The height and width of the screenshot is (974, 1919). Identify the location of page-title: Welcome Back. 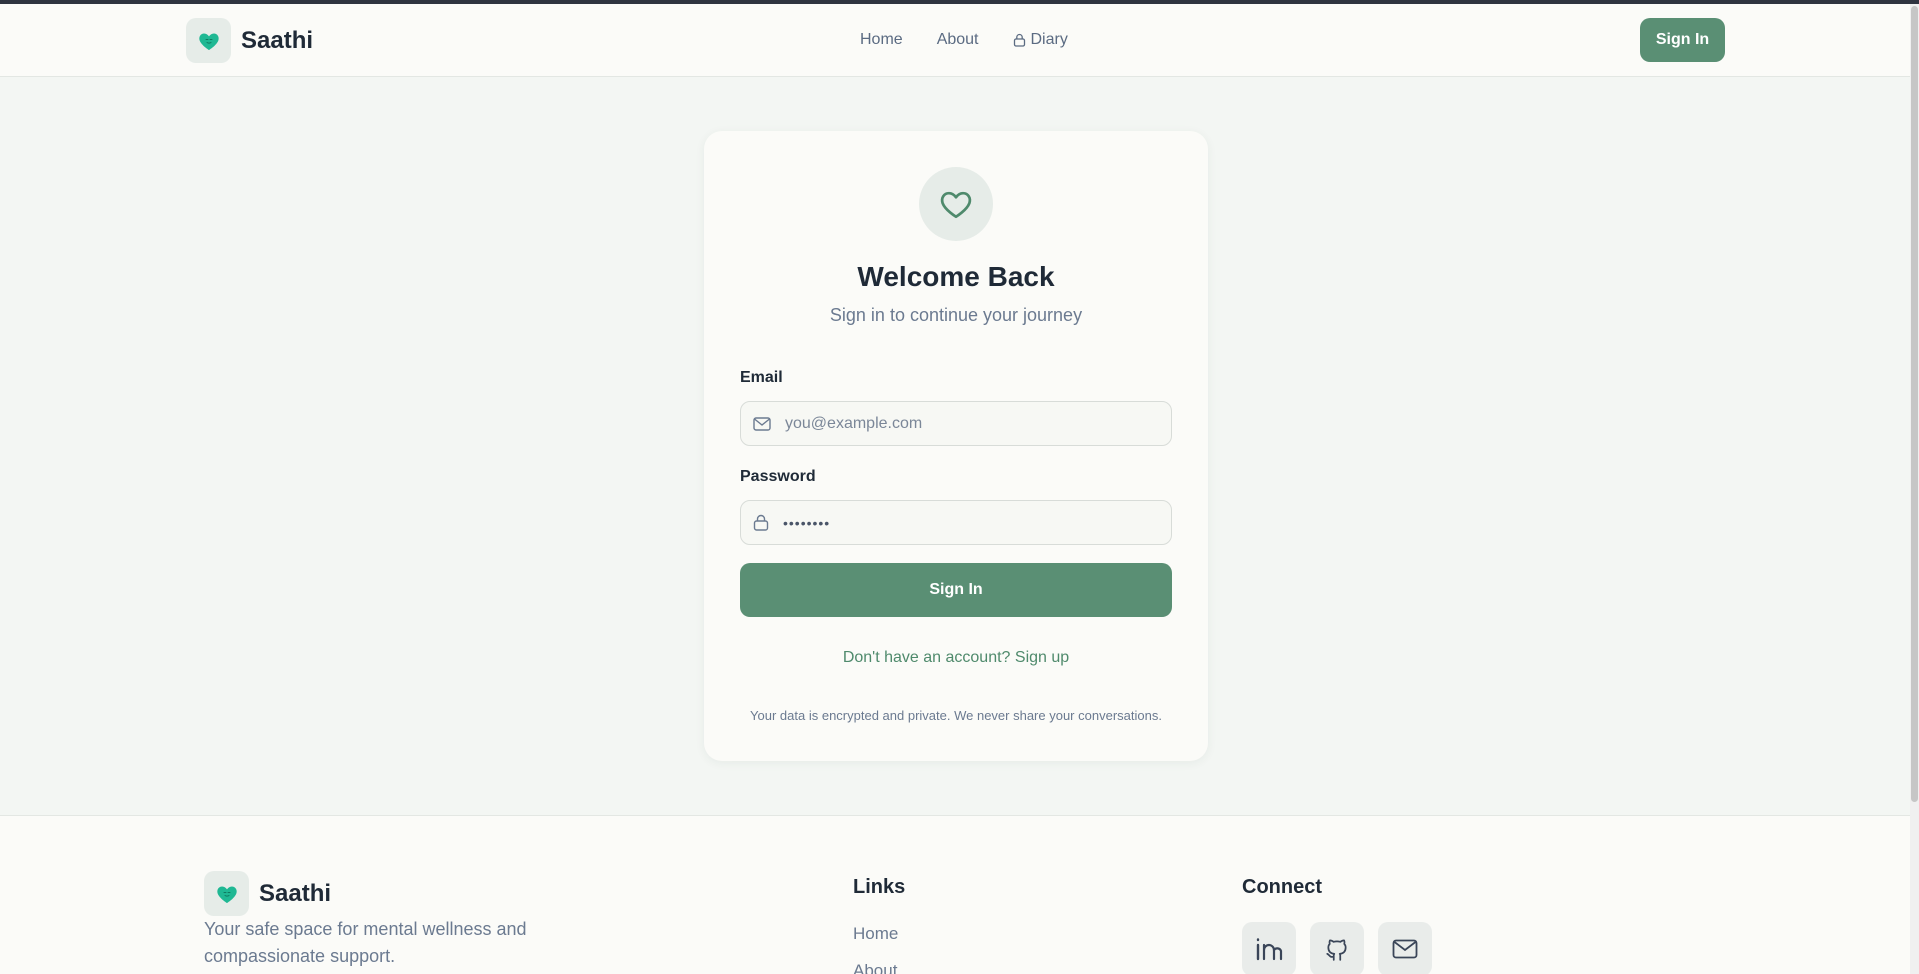
(956, 276).